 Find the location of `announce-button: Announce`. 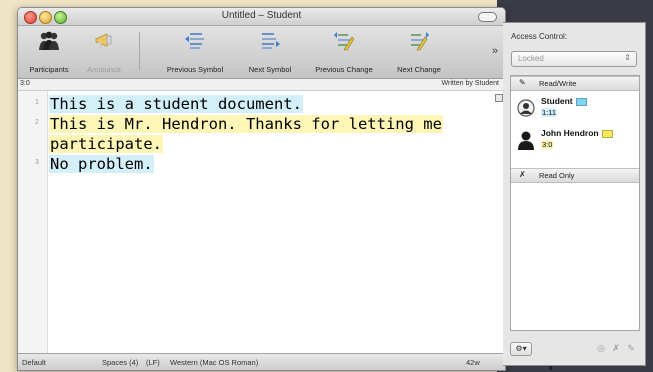

announce-button: Announce is located at coordinates (104, 52).